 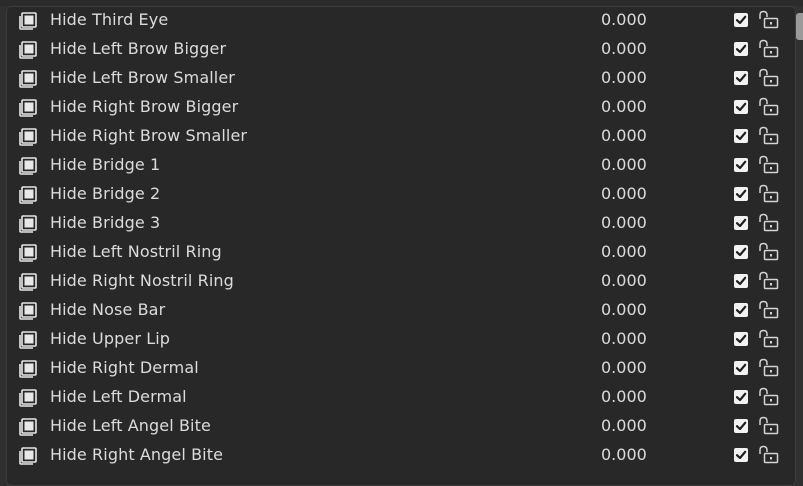 I want to click on shape-key-name: Hide Left Nostril Ring, so click(x=136, y=252).